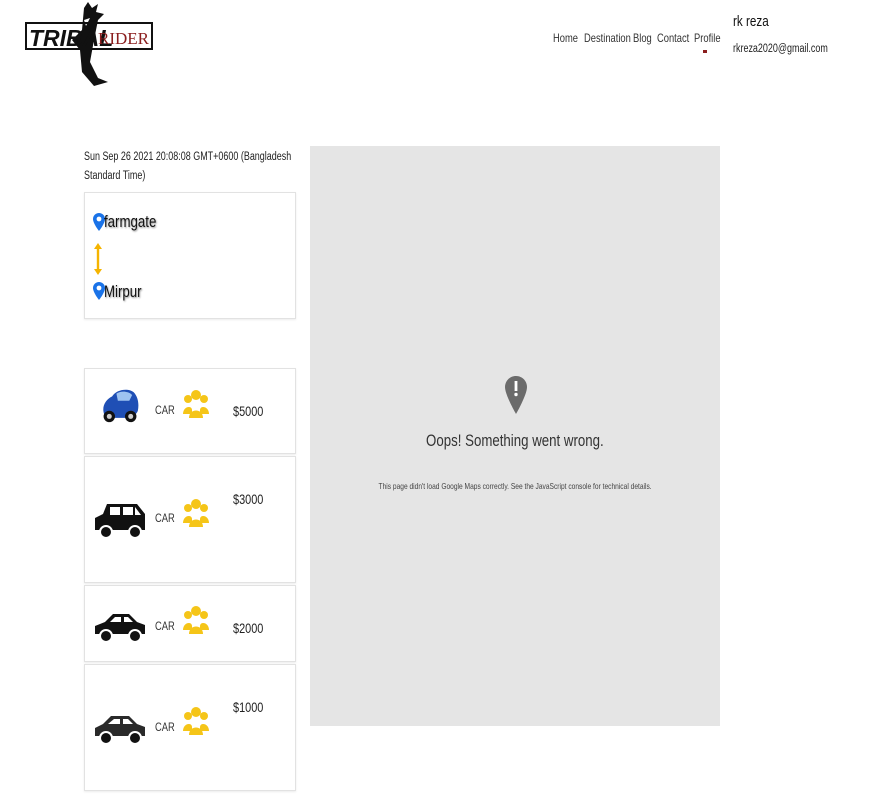  I want to click on sedan-icon, so click(120, 628).